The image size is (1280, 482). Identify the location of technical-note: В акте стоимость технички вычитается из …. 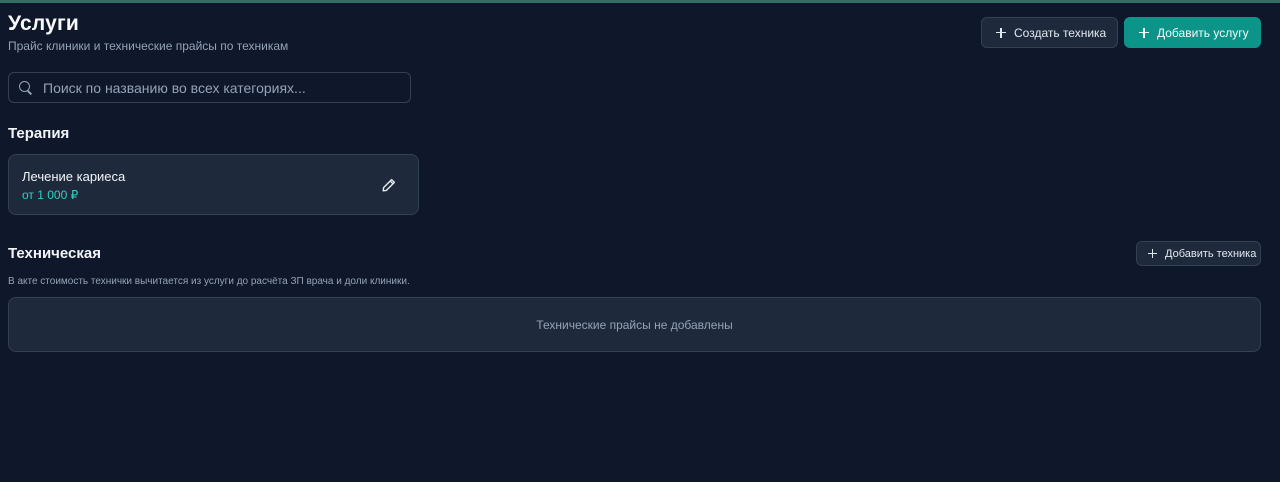
(209, 281).